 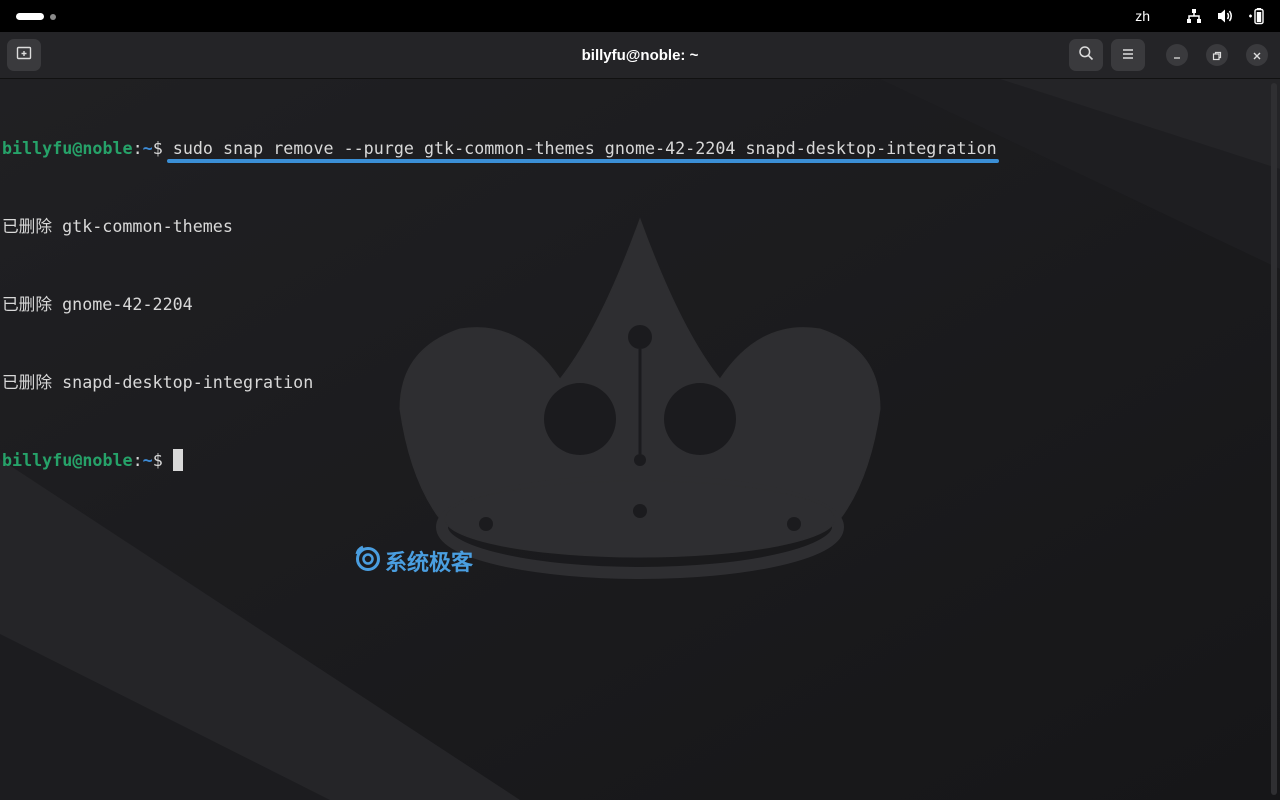 I want to click on watermark: 系统极客, so click(x=413, y=561).